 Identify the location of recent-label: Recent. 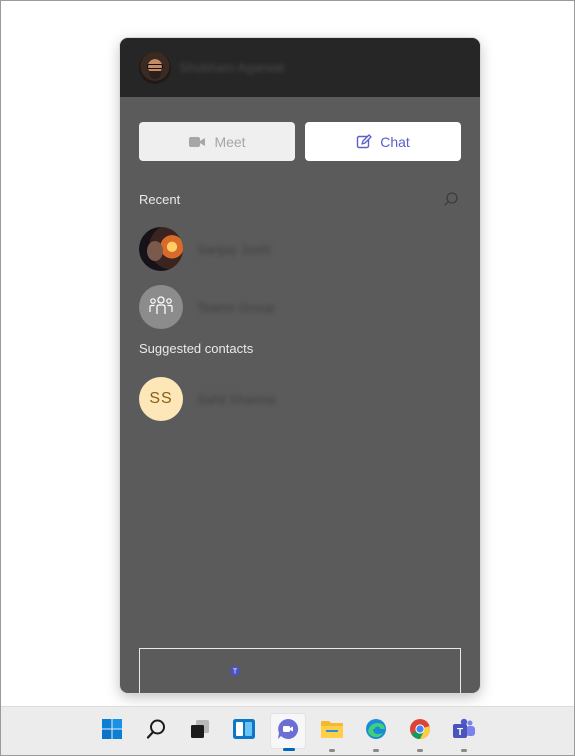
(160, 199).